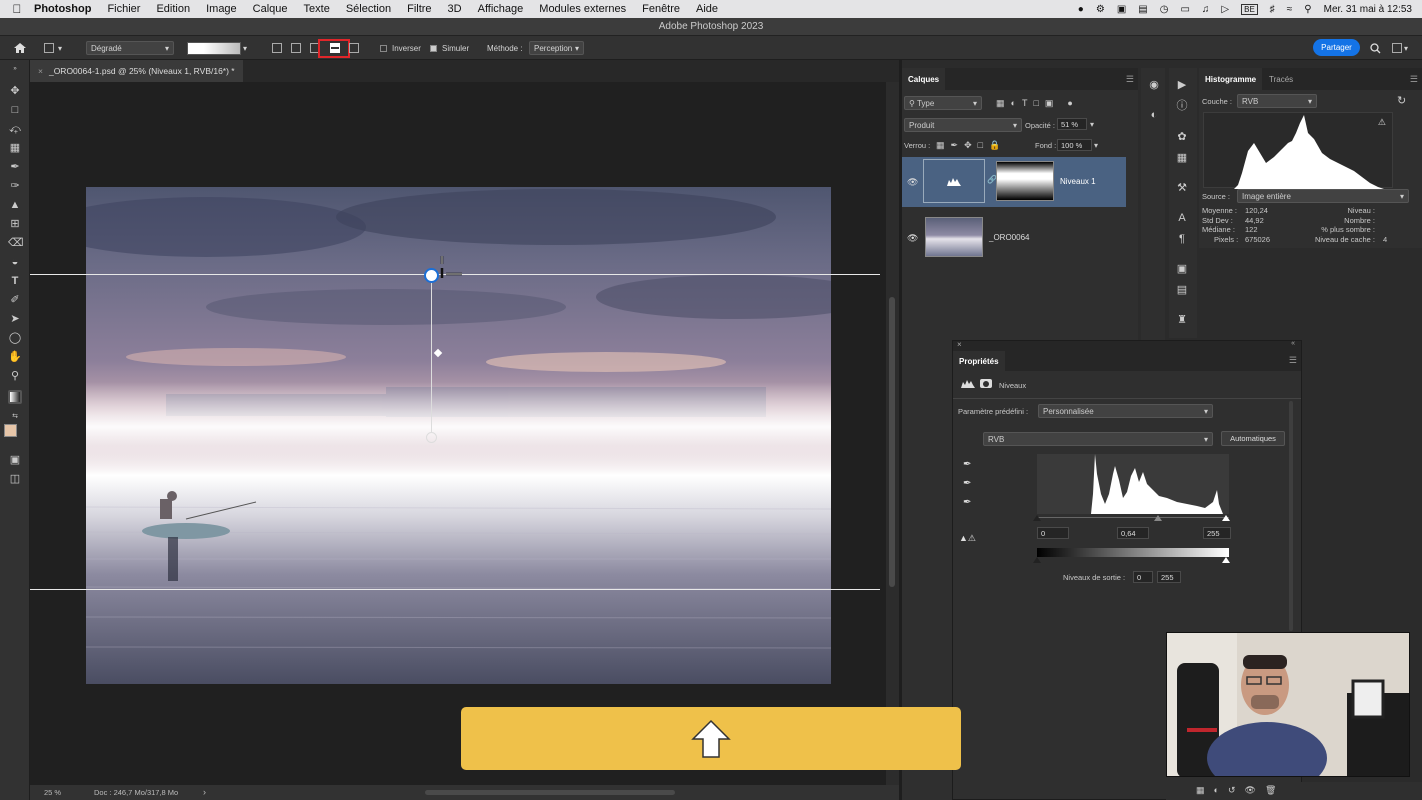 This screenshot has width=1422, height=800. Describe the element at coordinates (15, 224) in the screenshot. I see `crop-tool-icon: ⊞` at that location.